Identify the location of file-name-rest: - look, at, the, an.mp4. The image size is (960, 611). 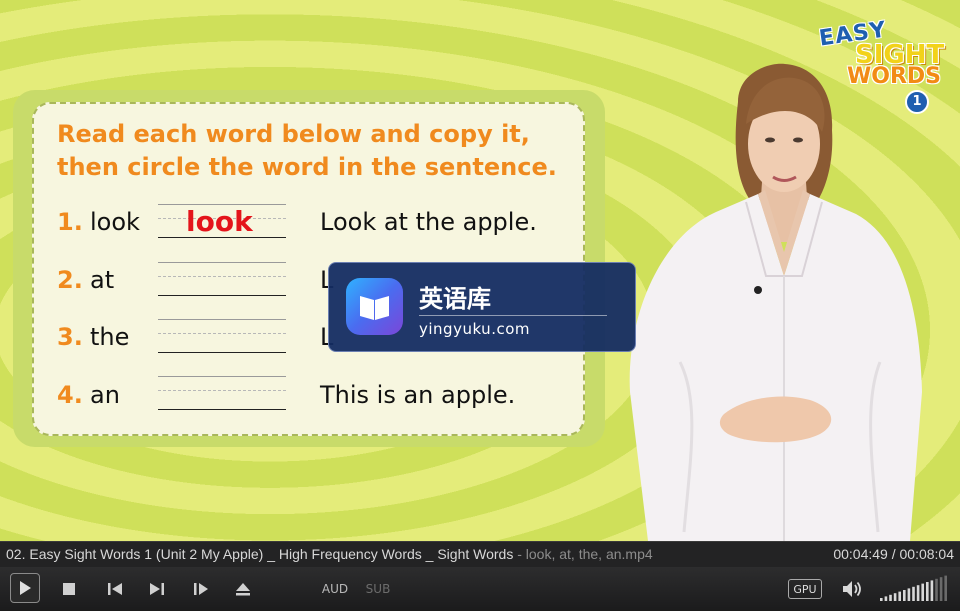
(583, 554).